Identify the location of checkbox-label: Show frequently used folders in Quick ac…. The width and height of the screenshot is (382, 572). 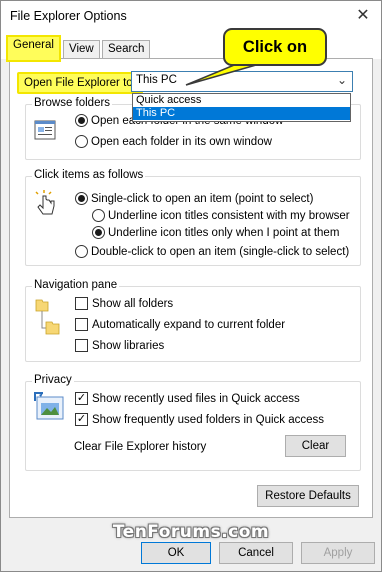
(208, 419).